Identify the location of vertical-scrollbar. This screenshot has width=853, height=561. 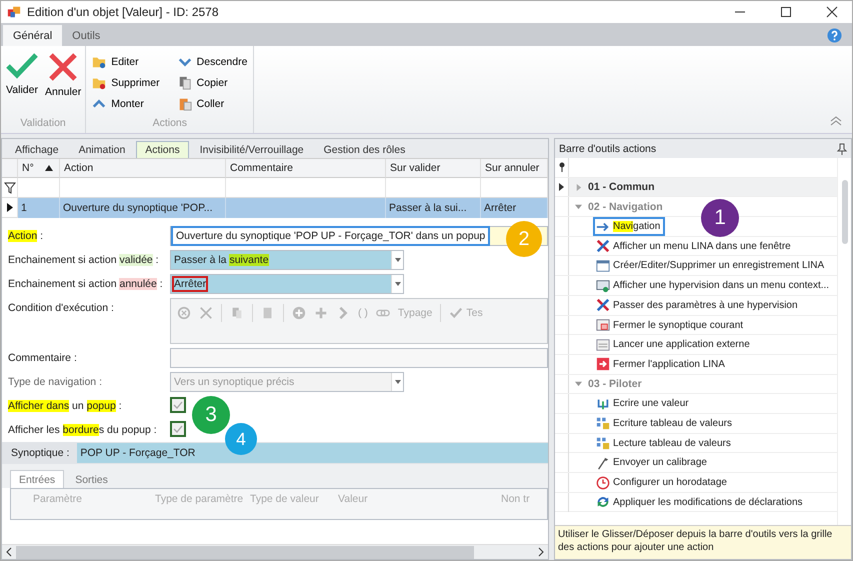
(844, 341).